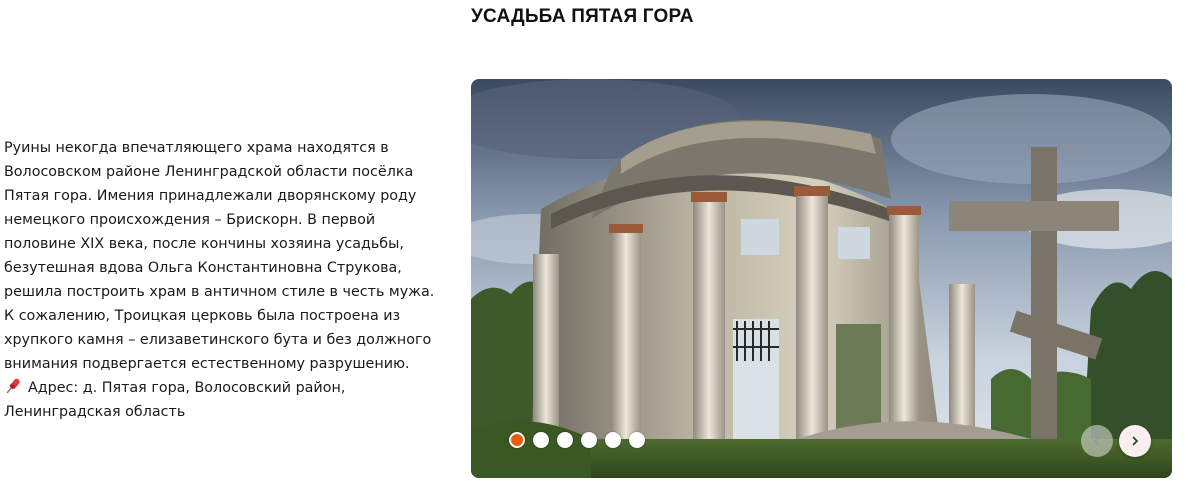  I want to click on slider-prev-button, so click(1097, 441).